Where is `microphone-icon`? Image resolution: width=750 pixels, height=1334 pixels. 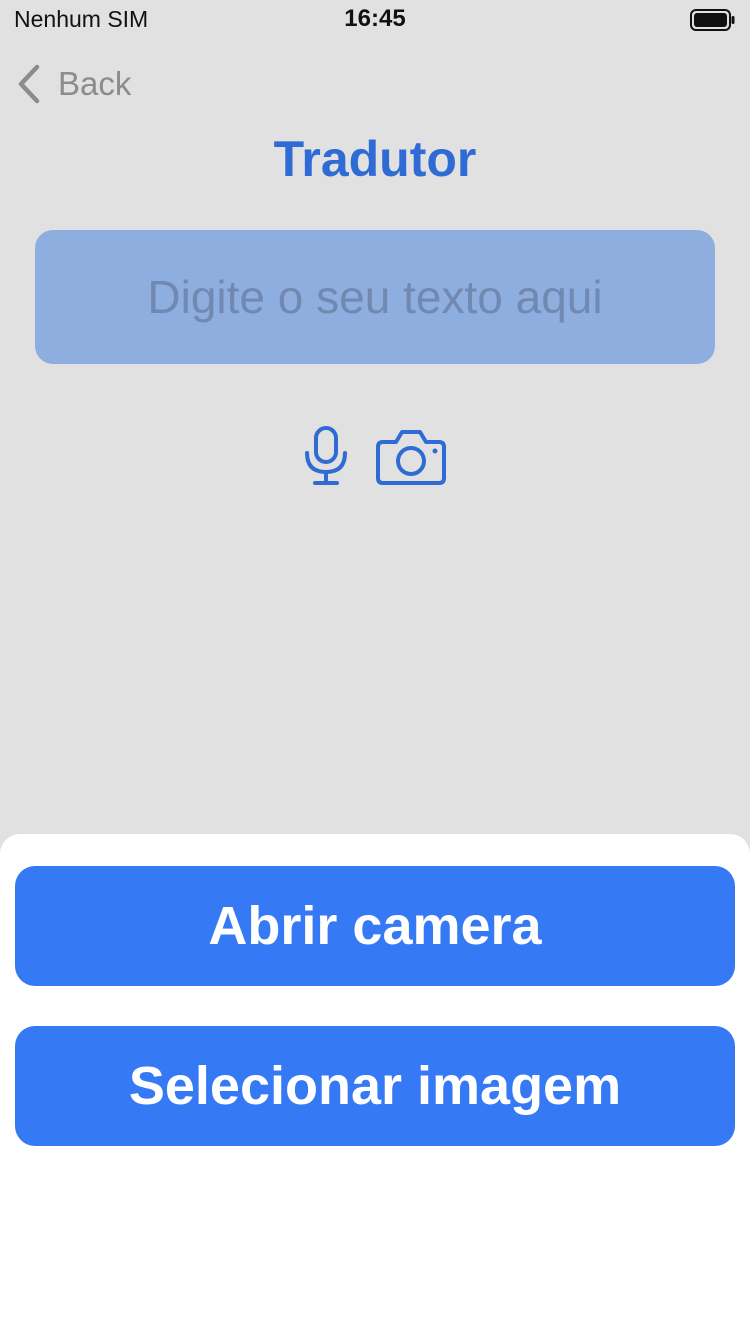 microphone-icon is located at coordinates (326, 455).